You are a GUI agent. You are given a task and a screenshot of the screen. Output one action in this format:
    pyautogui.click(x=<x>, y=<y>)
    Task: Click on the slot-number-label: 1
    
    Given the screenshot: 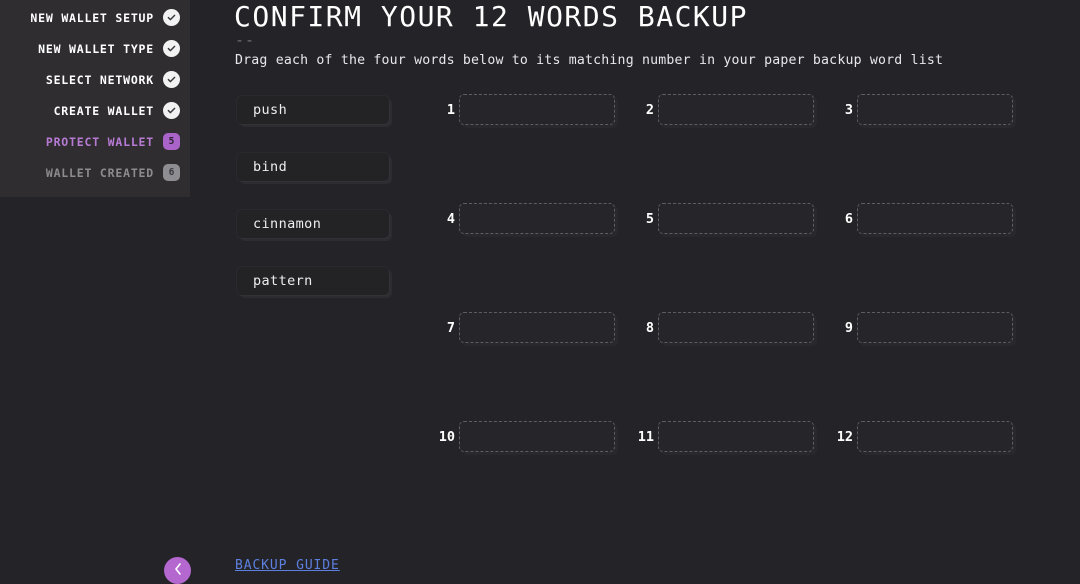 What is the action you would take?
    pyautogui.click(x=450, y=110)
    